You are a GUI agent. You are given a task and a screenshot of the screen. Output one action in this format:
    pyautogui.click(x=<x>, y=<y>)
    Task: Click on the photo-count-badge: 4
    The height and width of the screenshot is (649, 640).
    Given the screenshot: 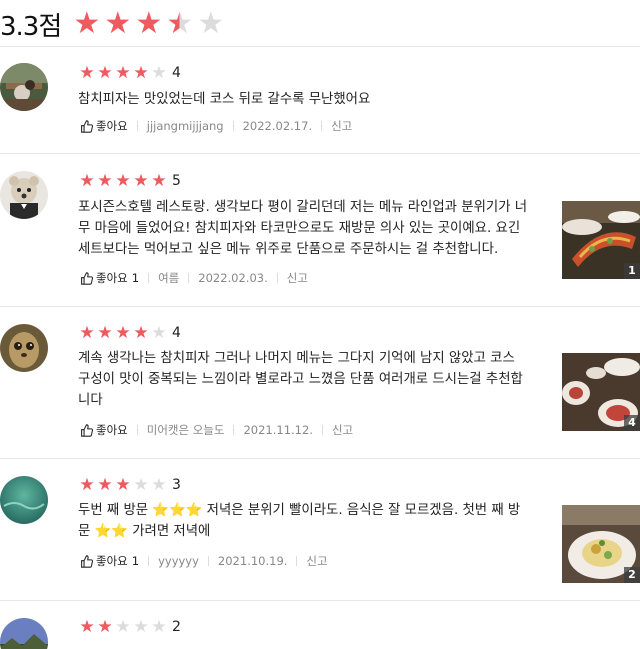 What is the action you would take?
    pyautogui.click(x=632, y=423)
    